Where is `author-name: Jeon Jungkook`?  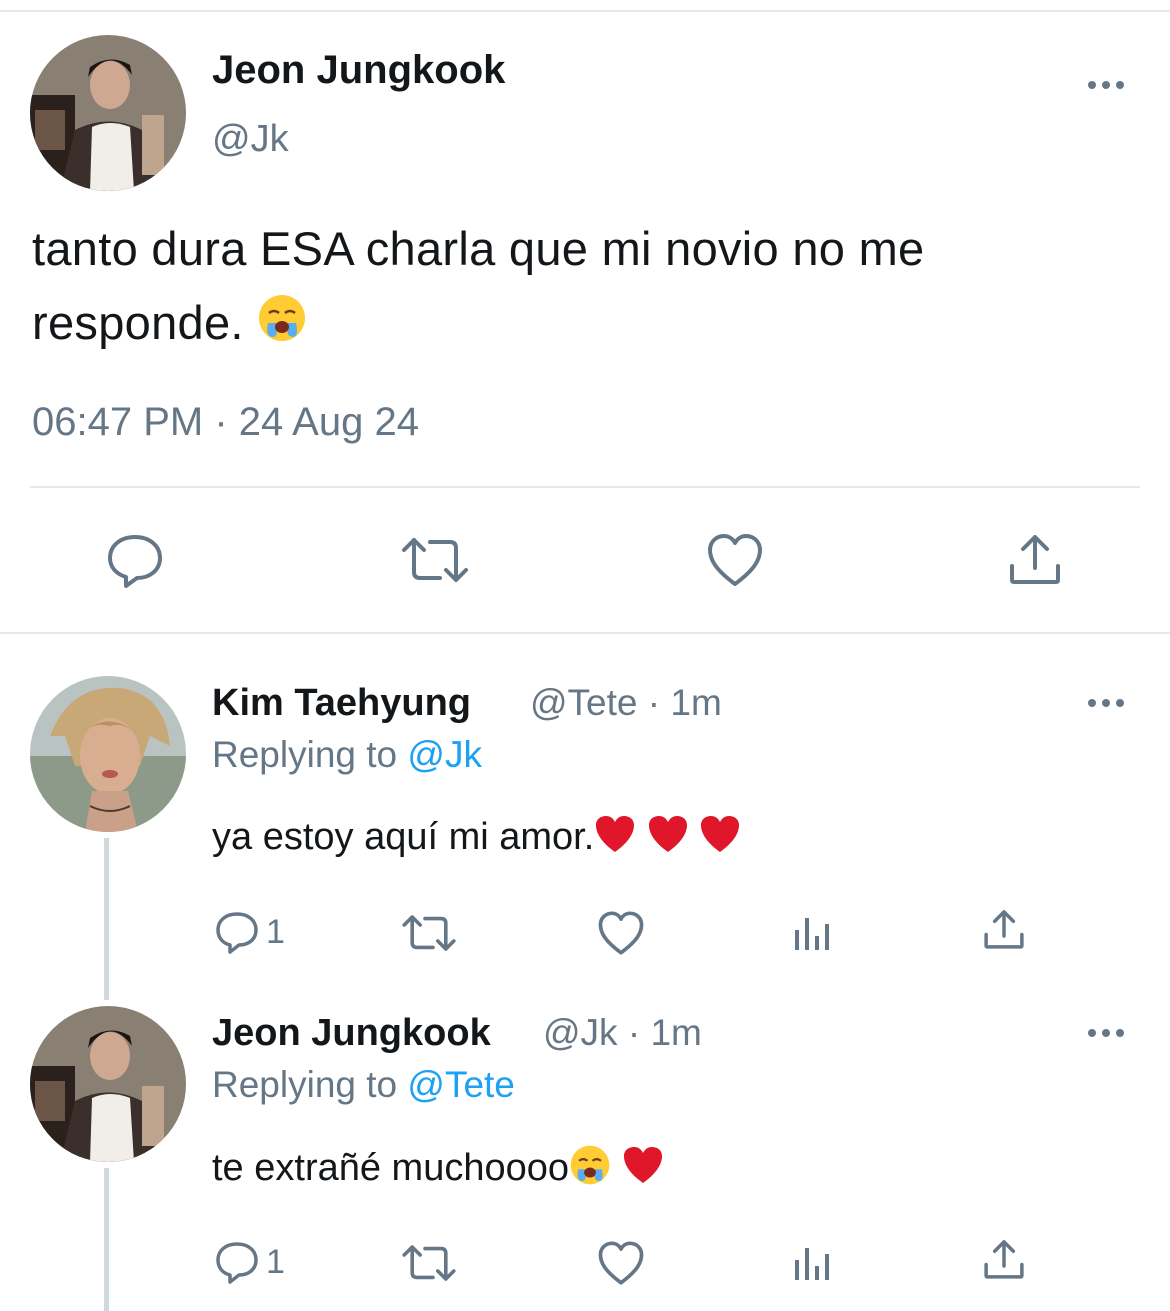 author-name: Jeon Jungkook is located at coordinates (358, 70).